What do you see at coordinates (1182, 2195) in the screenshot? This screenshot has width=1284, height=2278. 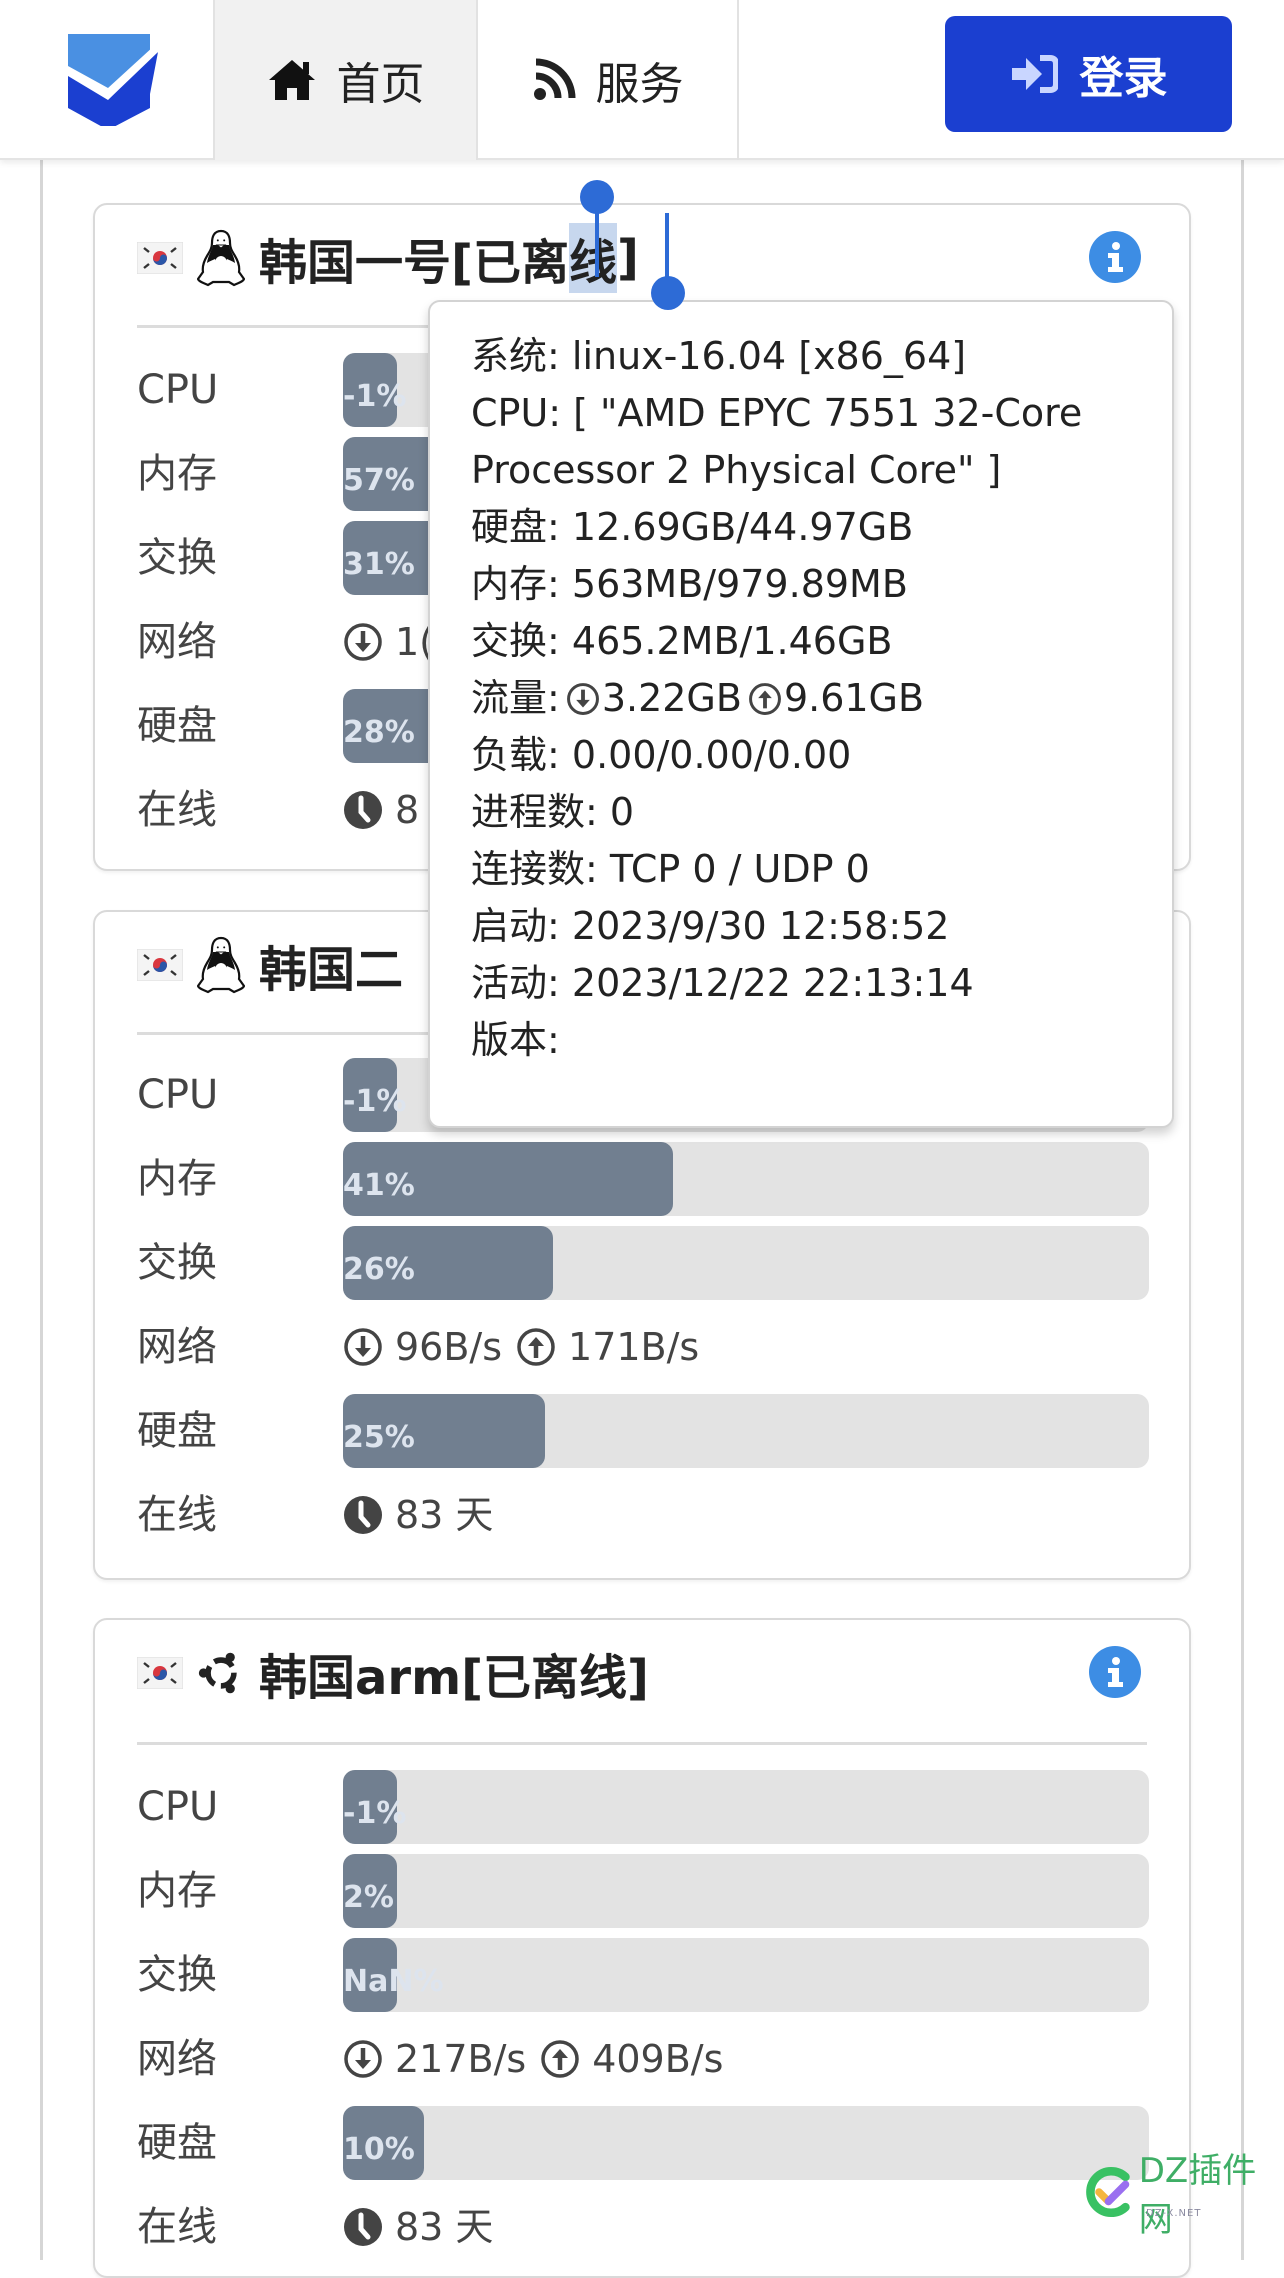 I see `watermark: DZ插件网 DZ-X.NET` at bounding box center [1182, 2195].